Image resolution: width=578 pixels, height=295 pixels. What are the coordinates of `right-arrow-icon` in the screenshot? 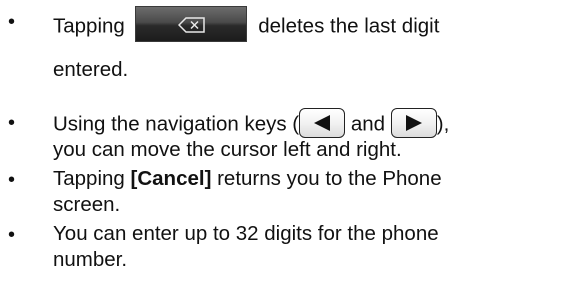 It's located at (413, 123).